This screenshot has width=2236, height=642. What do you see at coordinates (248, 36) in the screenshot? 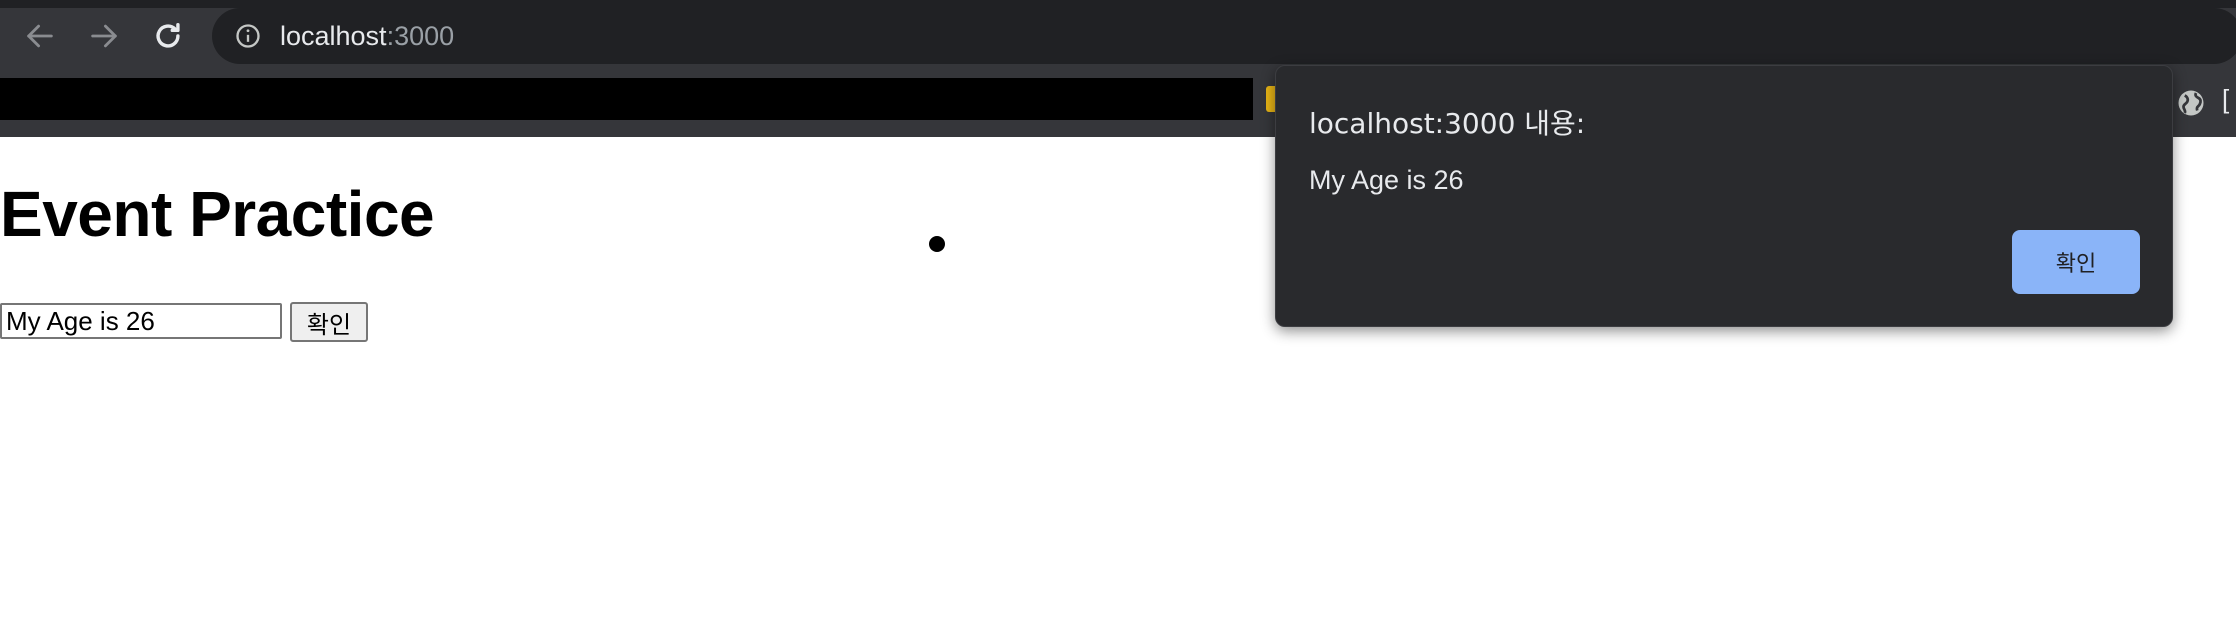
I see `info-icon` at bounding box center [248, 36].